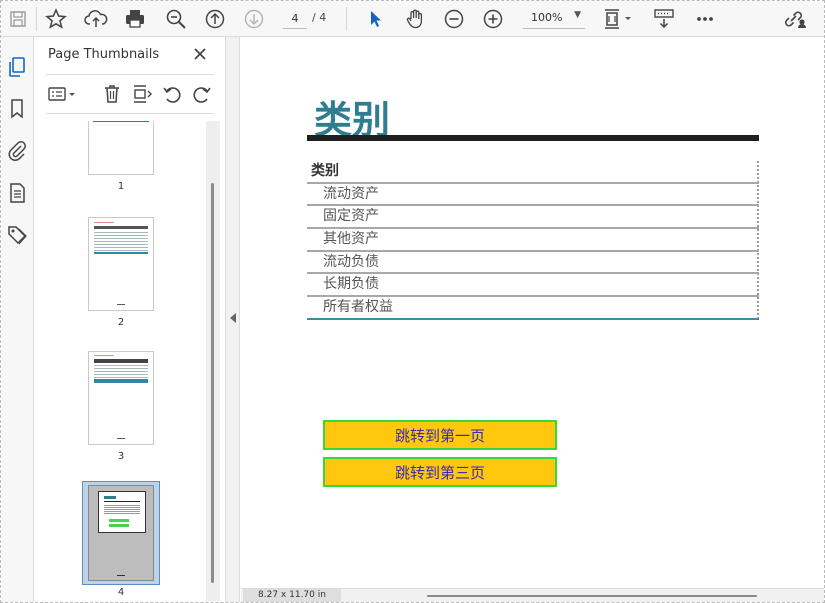  What do you see at coordinates (440, 472) in the screenshot?
I see `goto-third-page-button: 跳转到第三页` at bounding box center [440, 472].